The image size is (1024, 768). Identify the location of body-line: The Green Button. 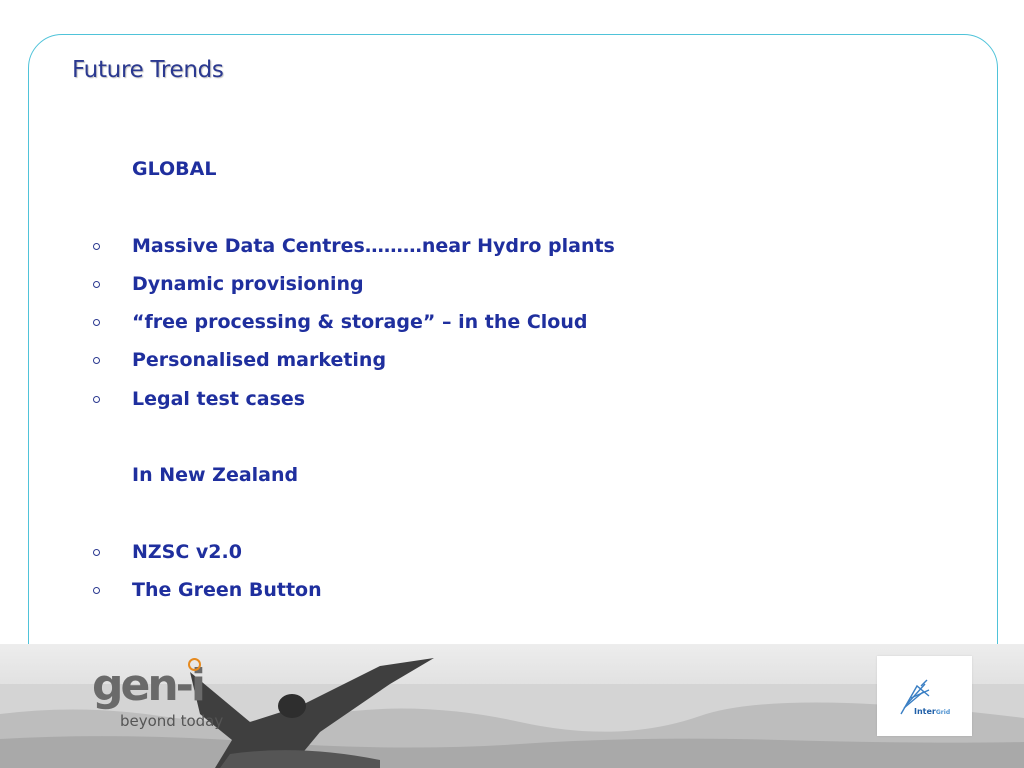
(530, 594).